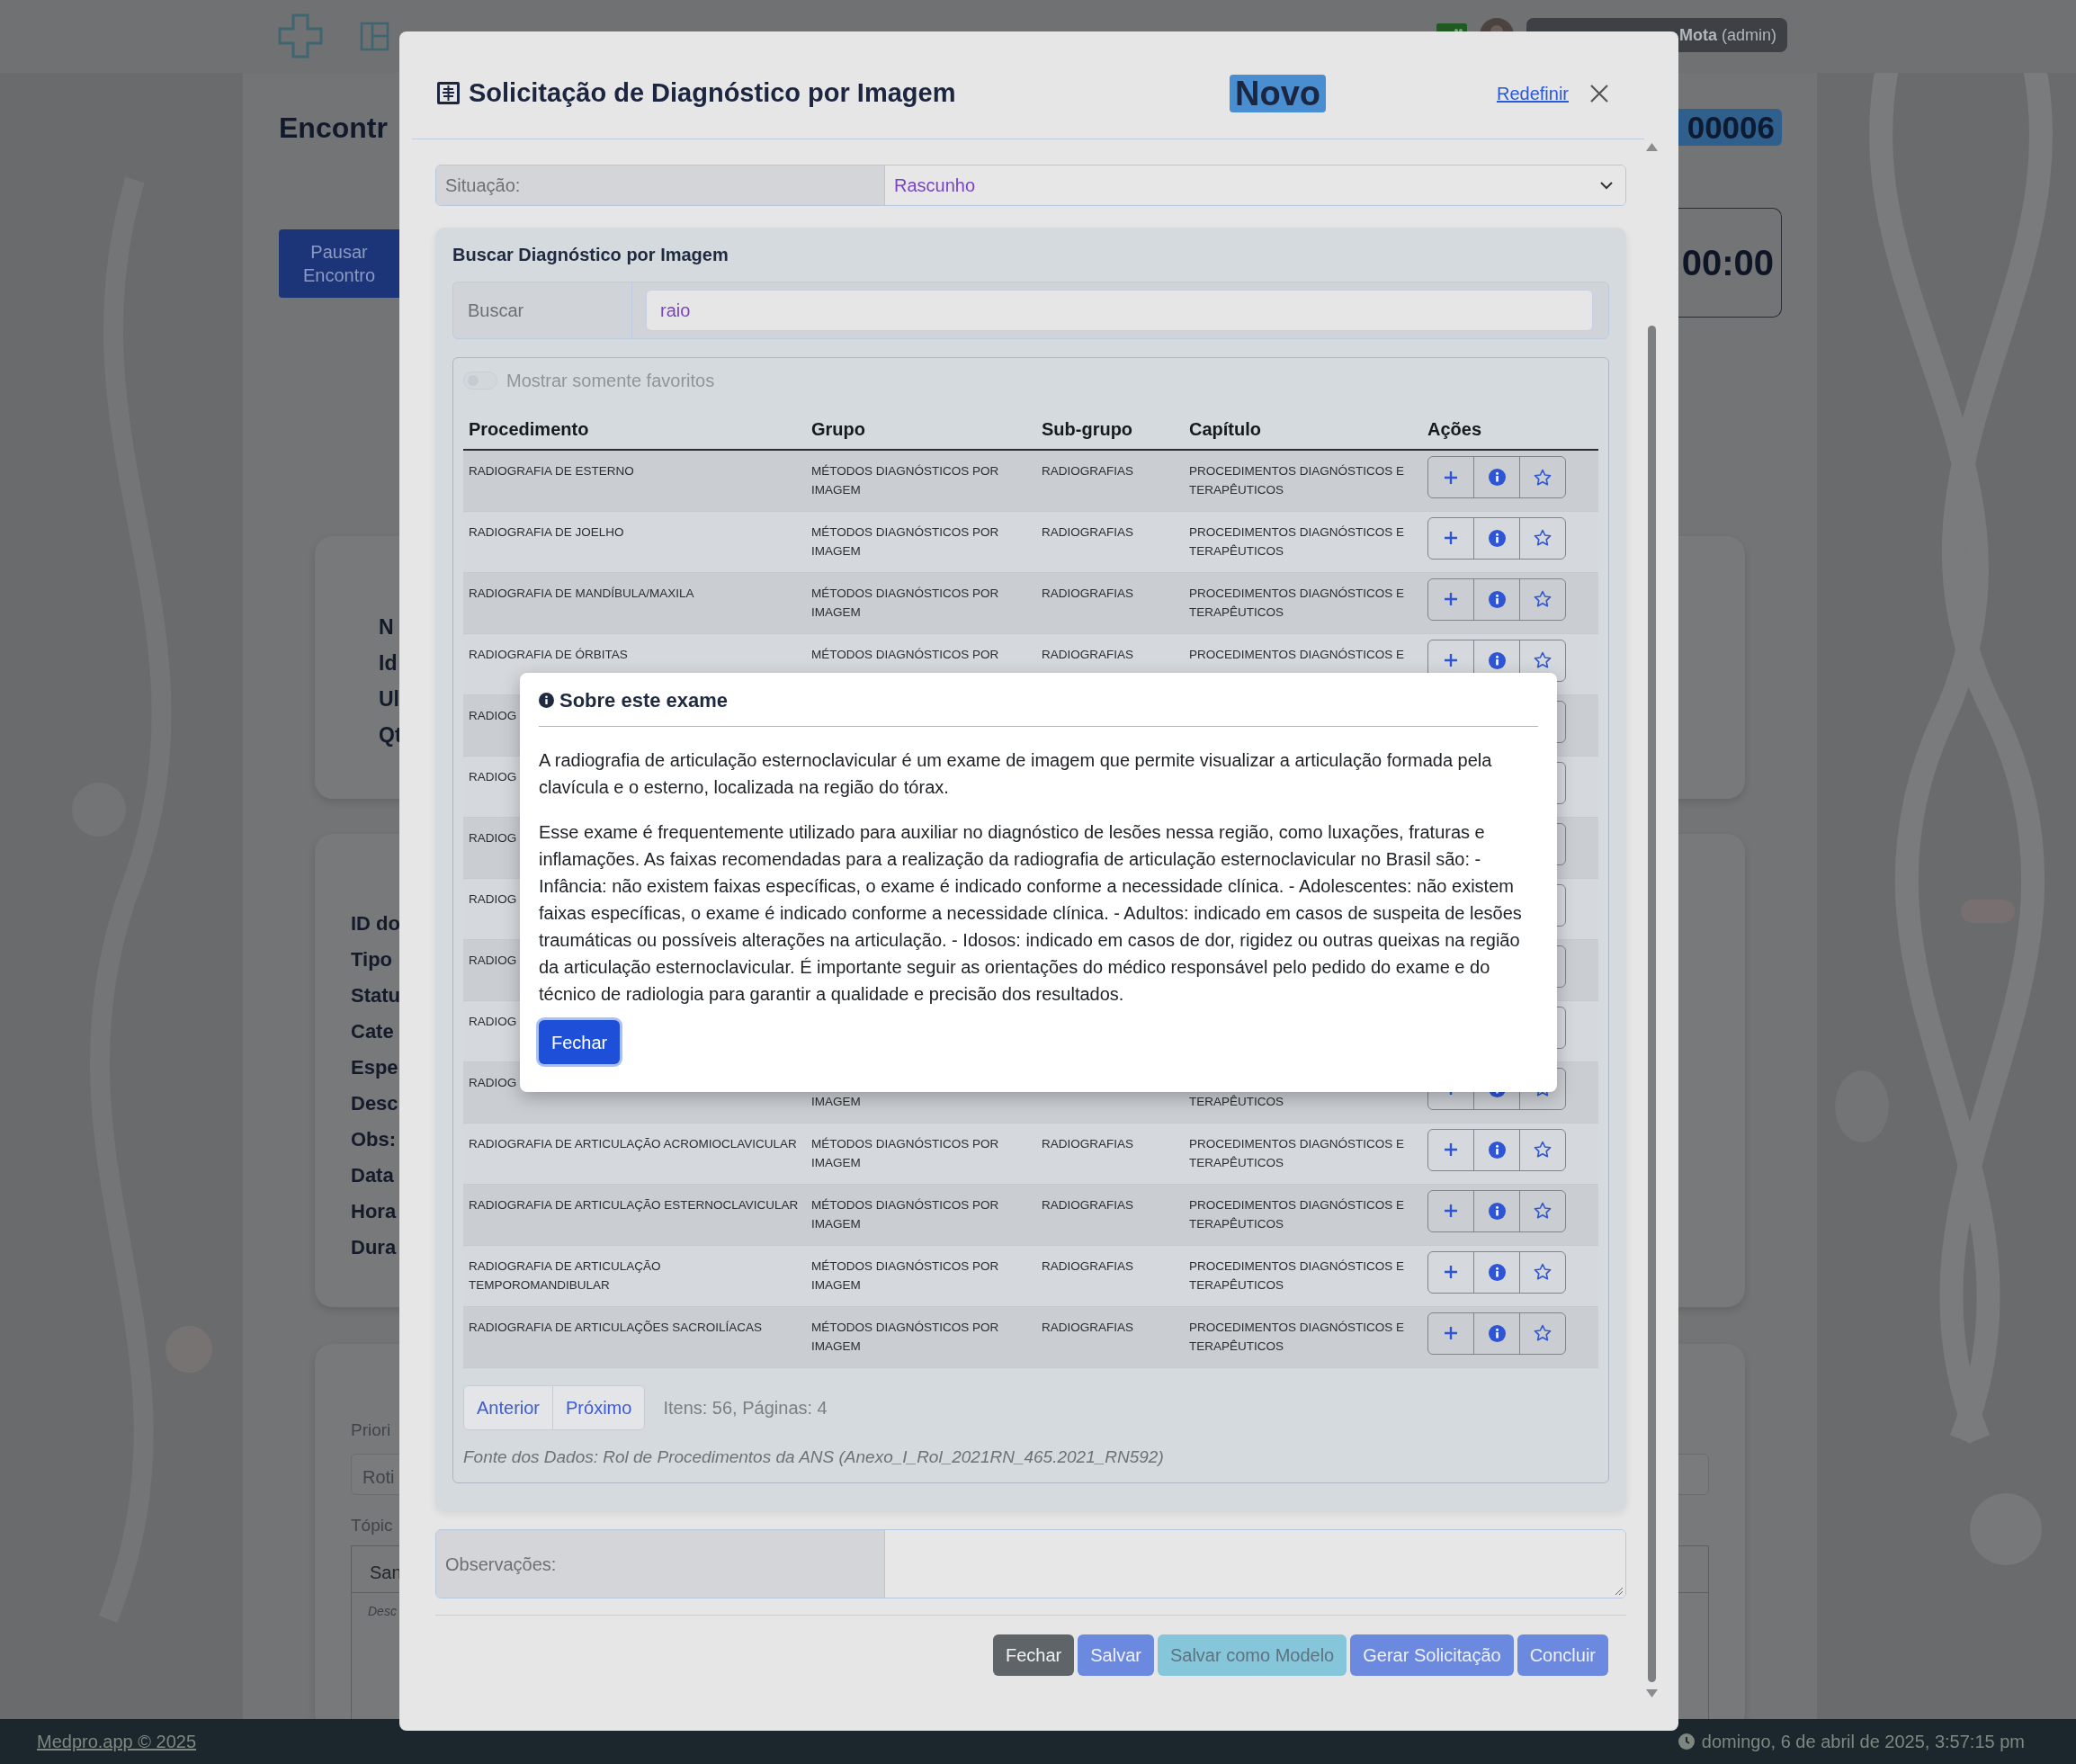  What do you see at coordinates (542, 310) in the screenshot?
I see `field-label: Buscar` at bounding box center [542, 310].